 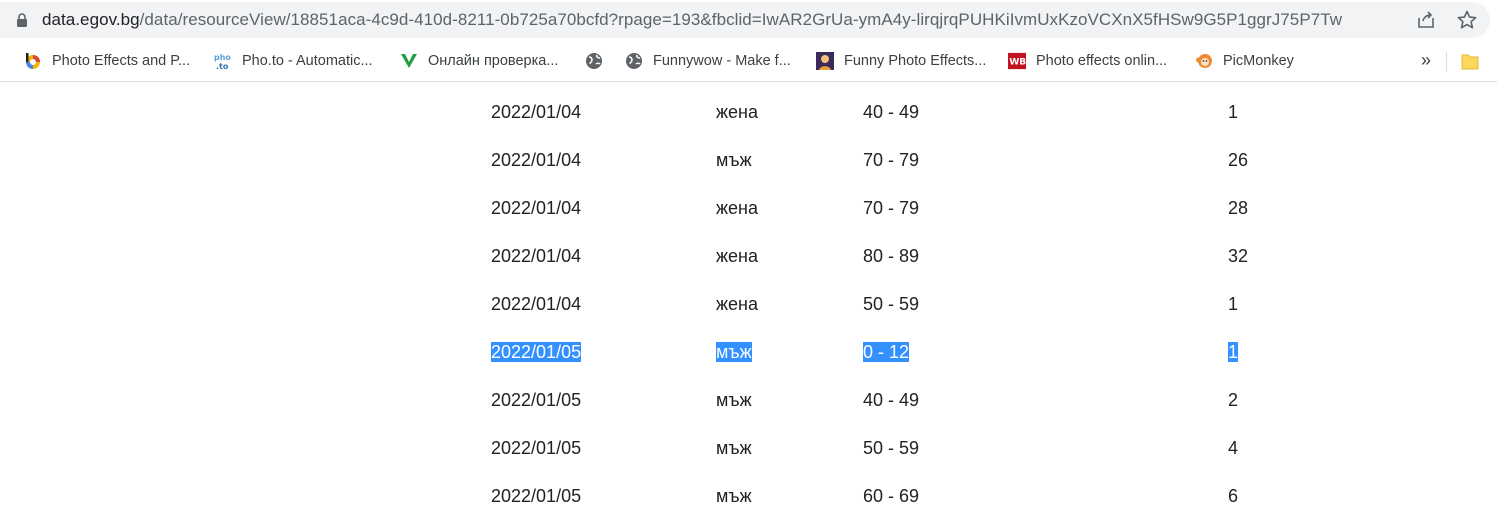 I want to click on wb-logo-icon: WB, so click(x=1017, y=61).